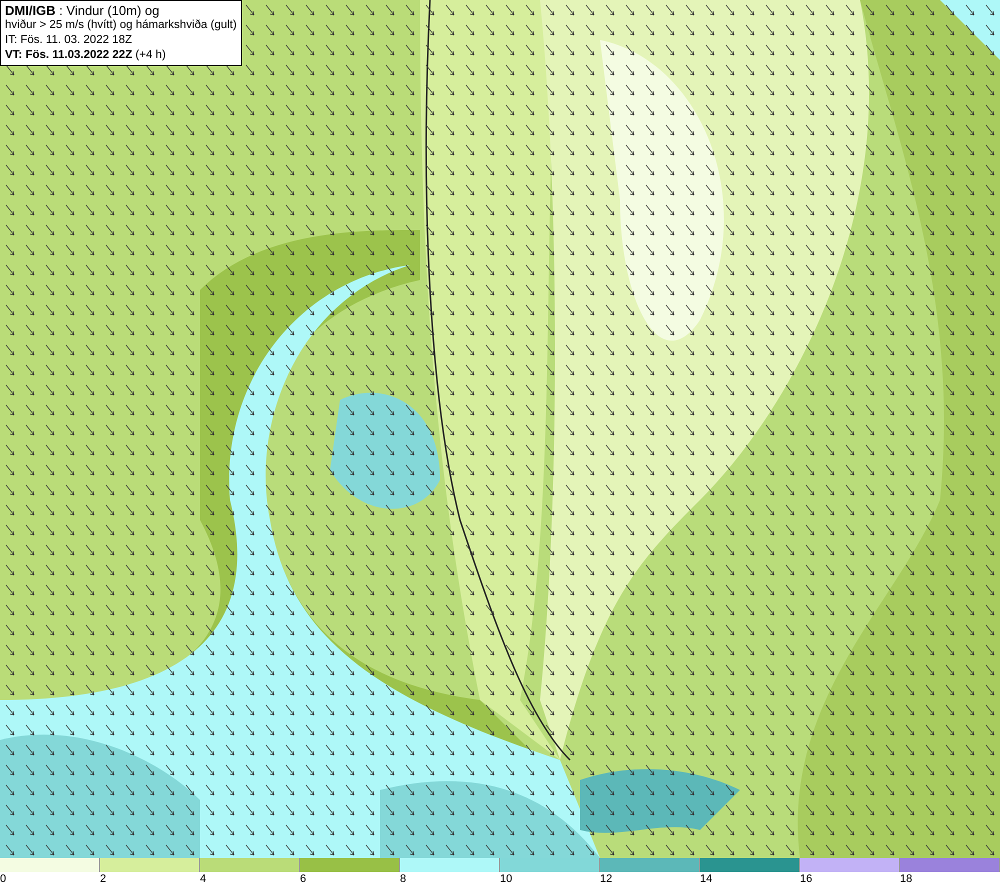 The height and width of the screenshot is (887, 1000). What do you see at coordinates (506, 879) in the screenshot?
I see `legend-label: 10` at bounding box center [506, 879].